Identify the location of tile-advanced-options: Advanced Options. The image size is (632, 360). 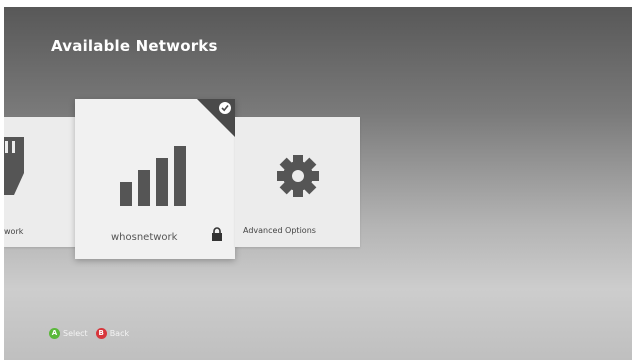
(297, 182).